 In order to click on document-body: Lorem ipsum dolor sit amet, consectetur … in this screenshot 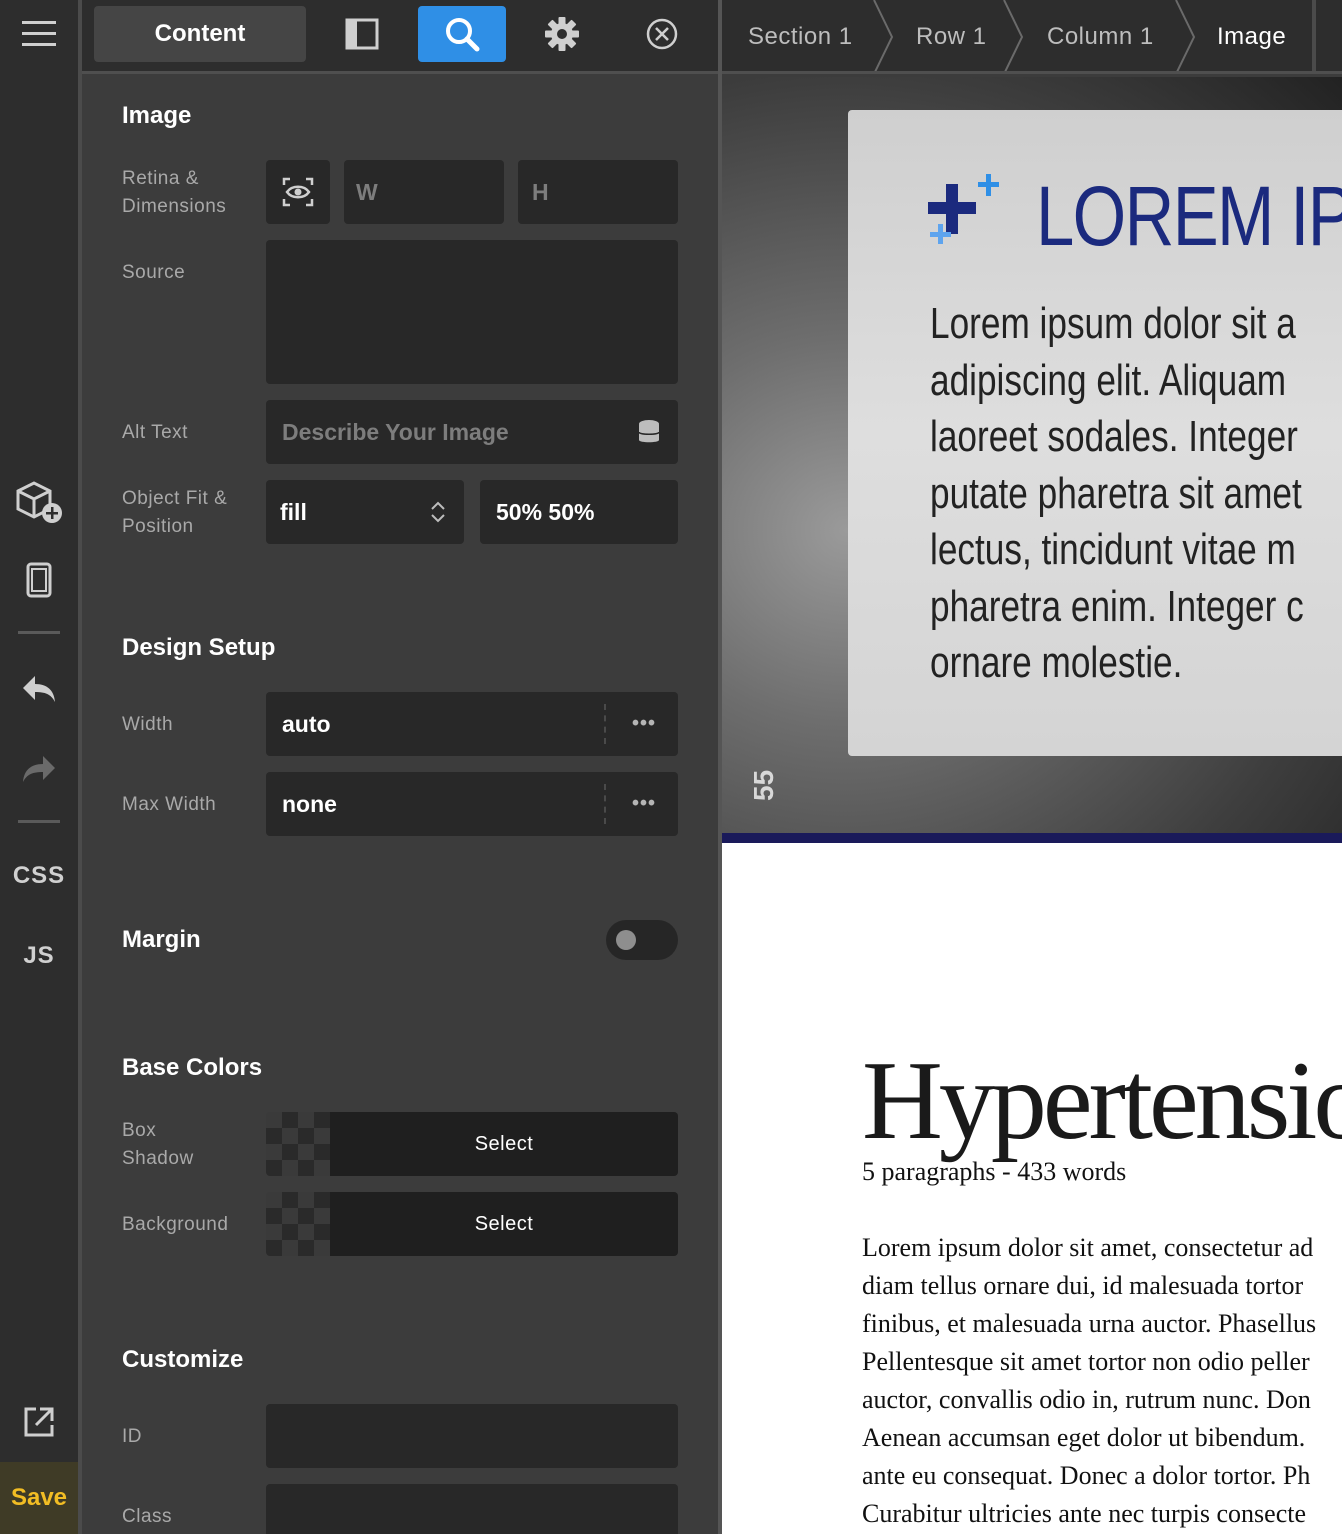, I will do `click(1089, 1381)`.